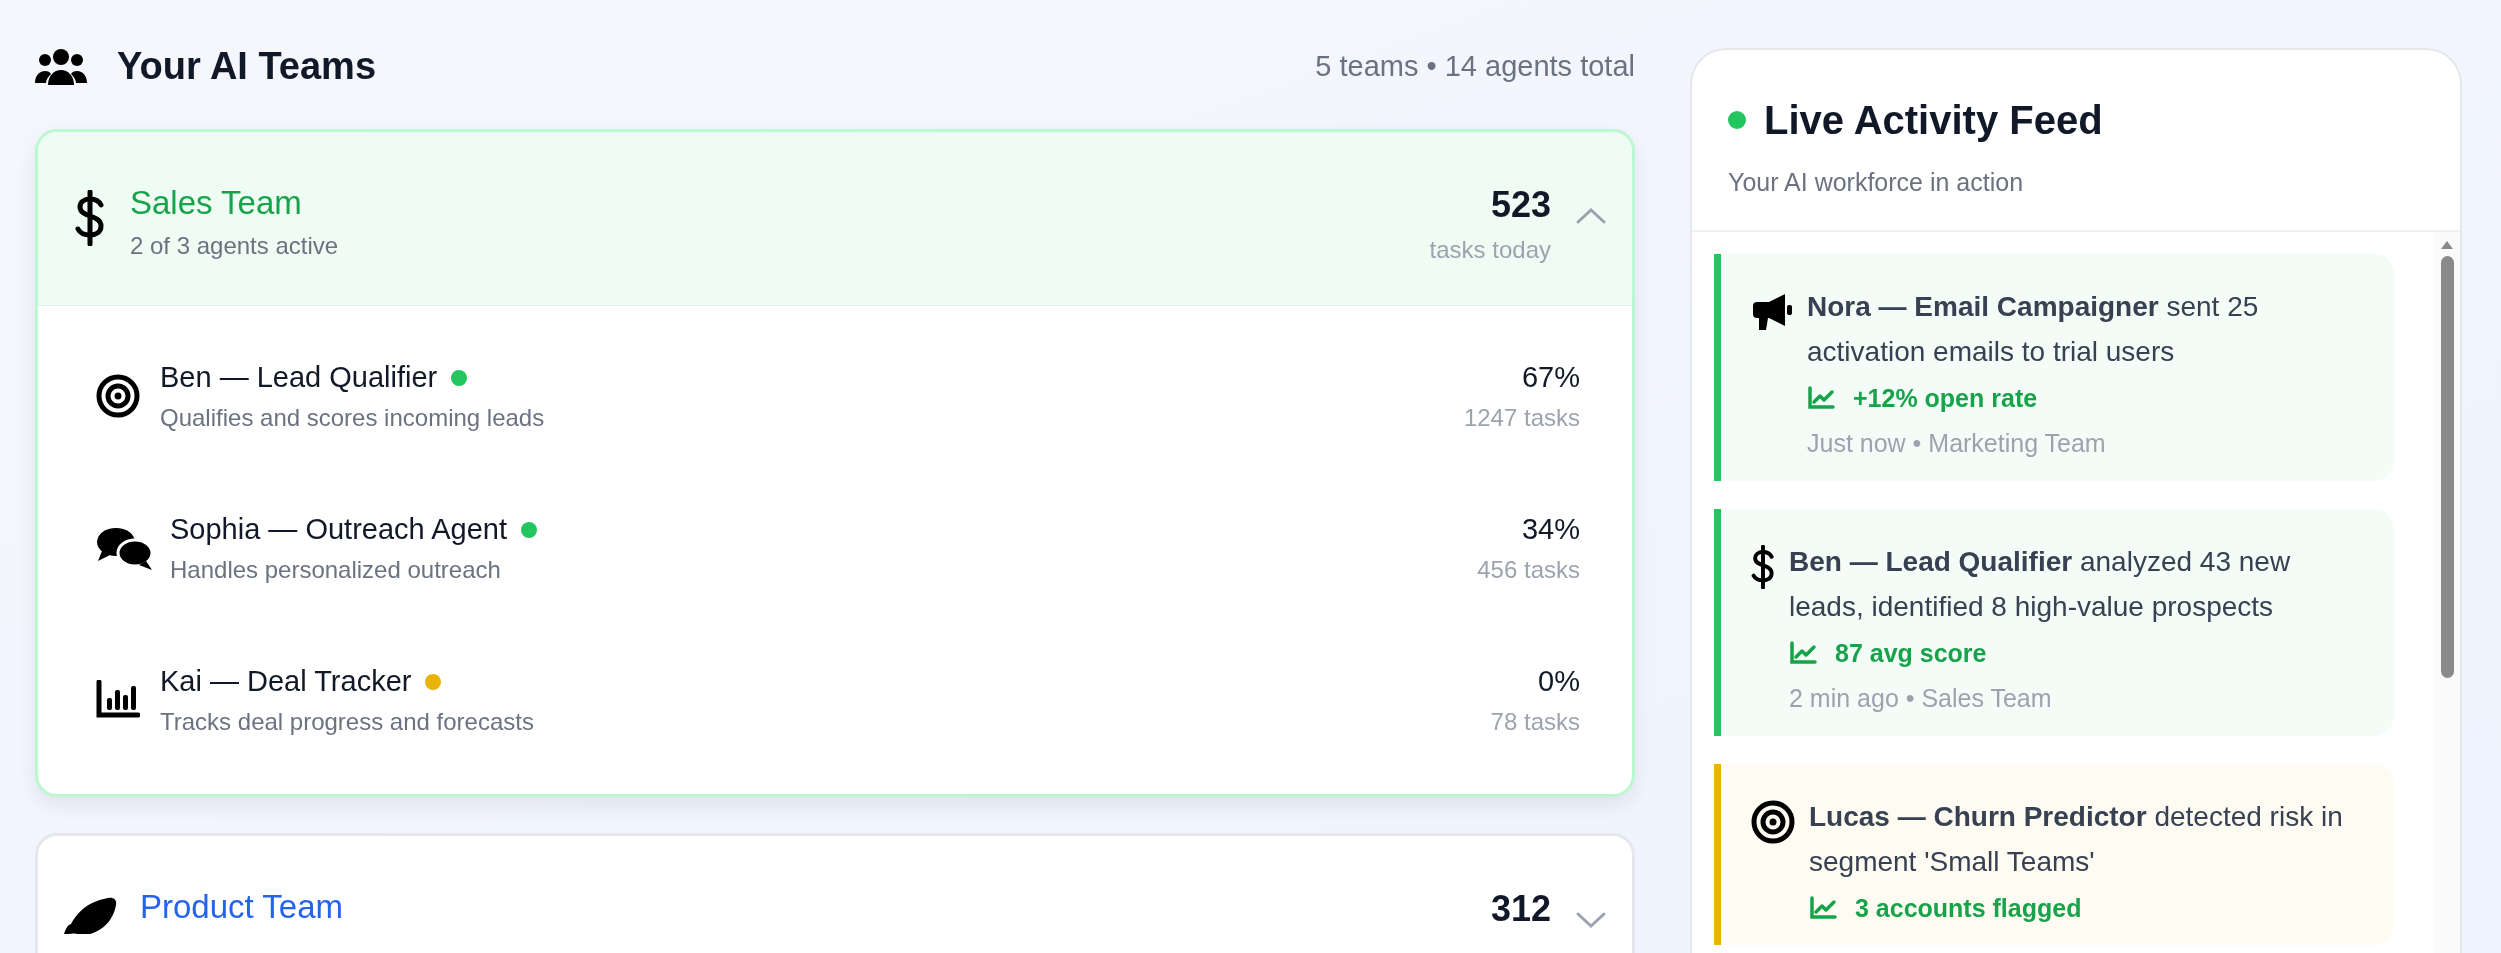 Image resolution: width=2501 pixels, height=953 pixels. I want to click on agent-share: 67%, so click(1550, 378).